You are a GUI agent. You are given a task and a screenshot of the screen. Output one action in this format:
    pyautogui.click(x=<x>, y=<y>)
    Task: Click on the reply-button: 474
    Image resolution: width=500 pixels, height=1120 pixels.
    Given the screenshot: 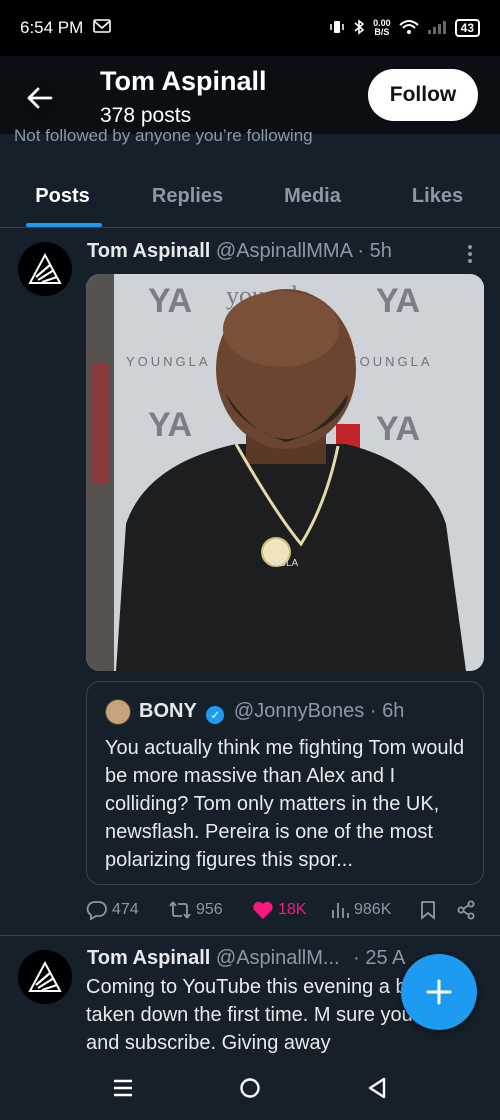 What is the action you would take?
    pyautogui.click(x=127, y=910)
    